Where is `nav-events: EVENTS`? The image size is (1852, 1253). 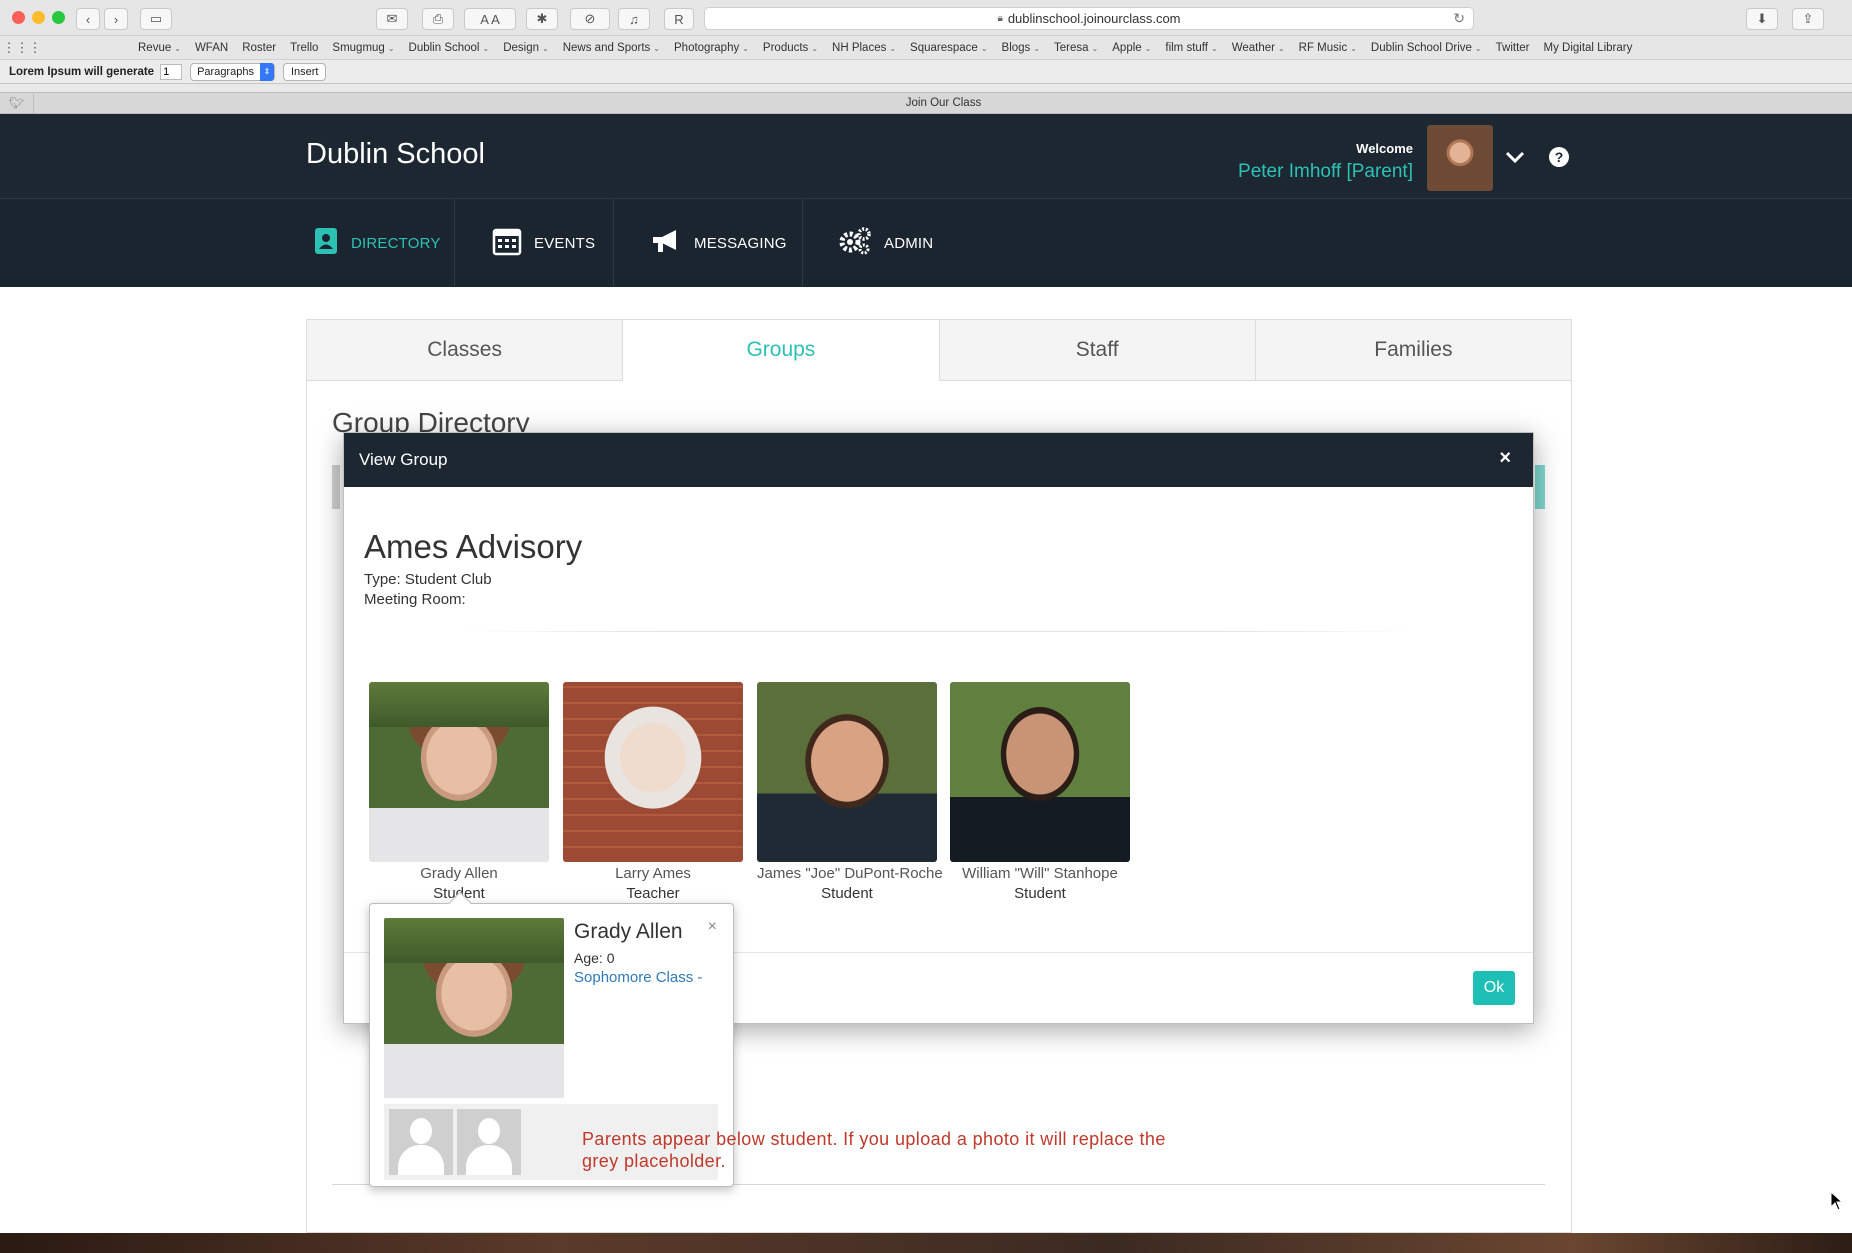 nav-events: EVENTS is located at coordinates (543, 243).